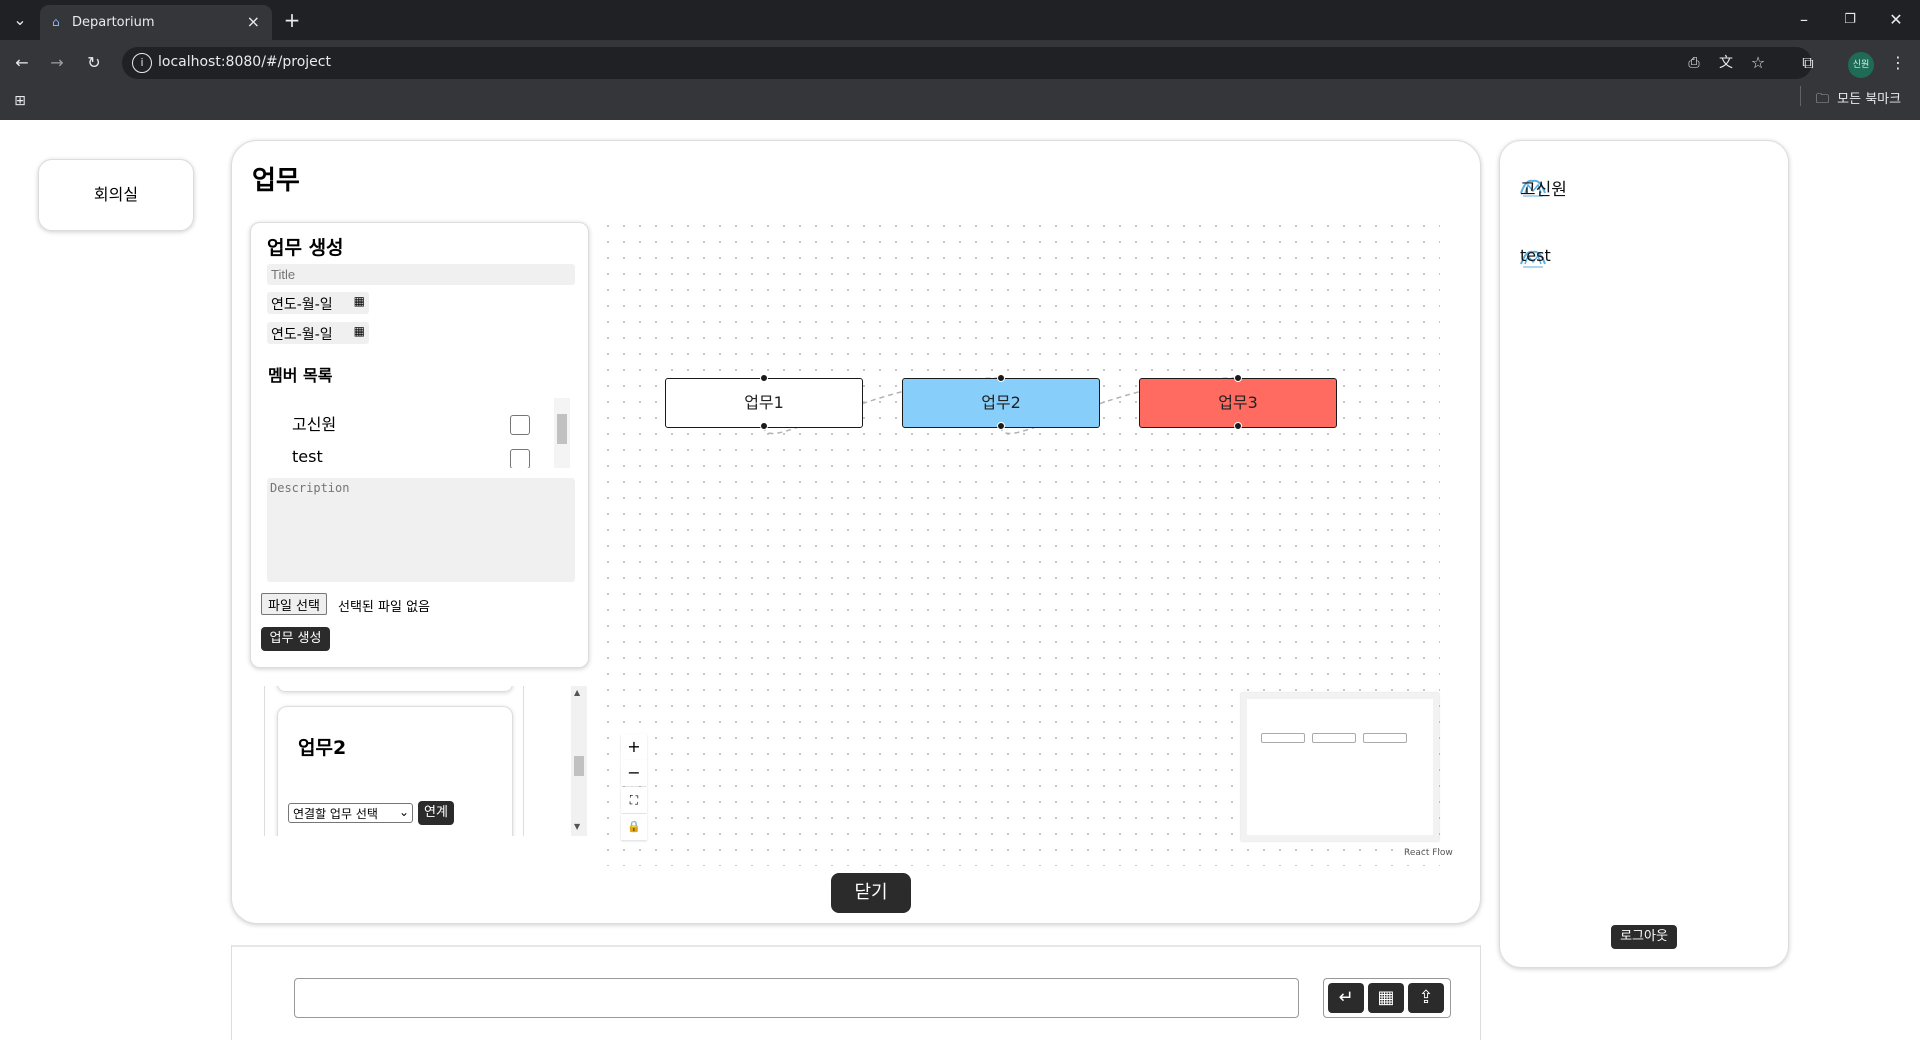 This screenshot has width=1920, height=1040. I want to click on flow-node-label: 업무3, so click(1238, 402).